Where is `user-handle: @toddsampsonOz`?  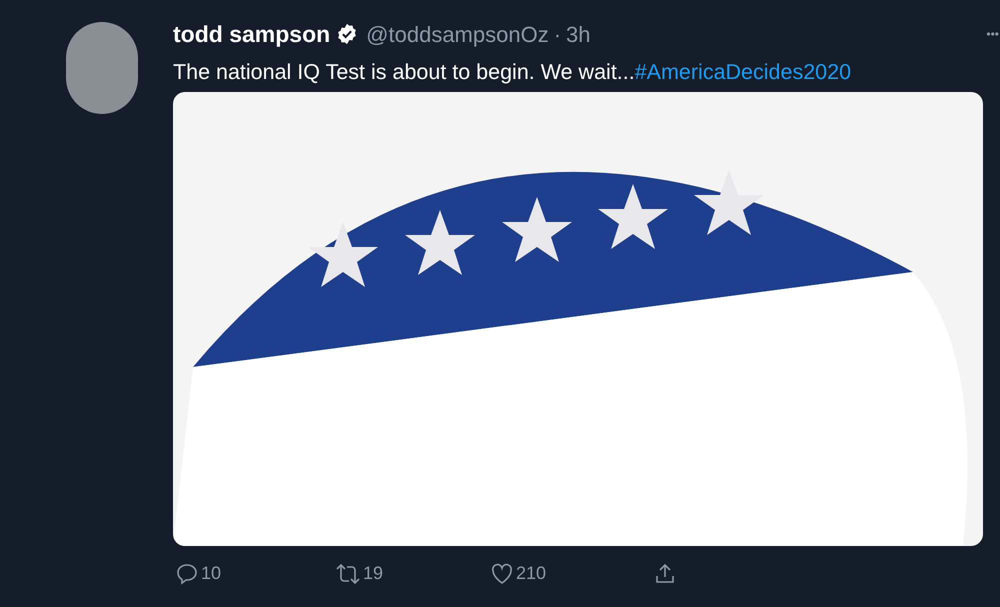 user-handle: @toddsampsonOz is located at coordinates (457, 34).